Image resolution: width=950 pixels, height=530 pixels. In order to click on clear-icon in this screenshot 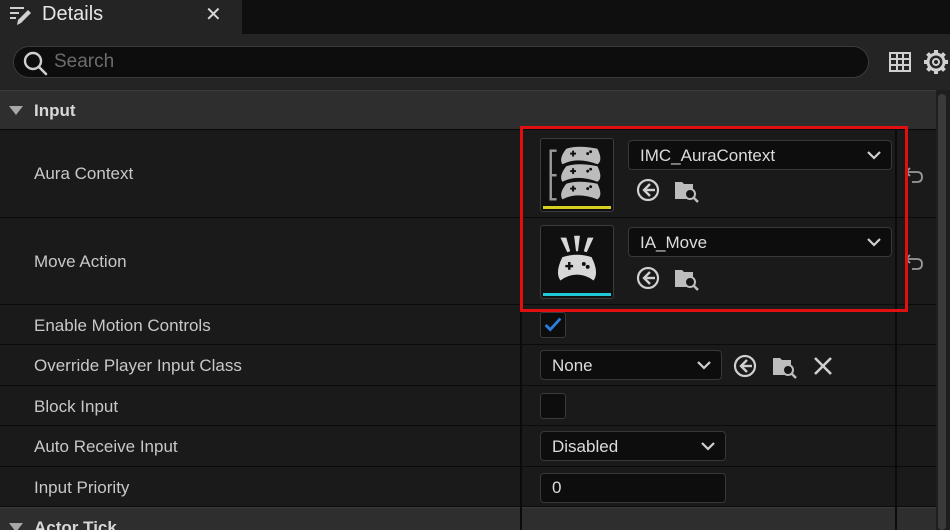, I will do `click(823, 366)`.